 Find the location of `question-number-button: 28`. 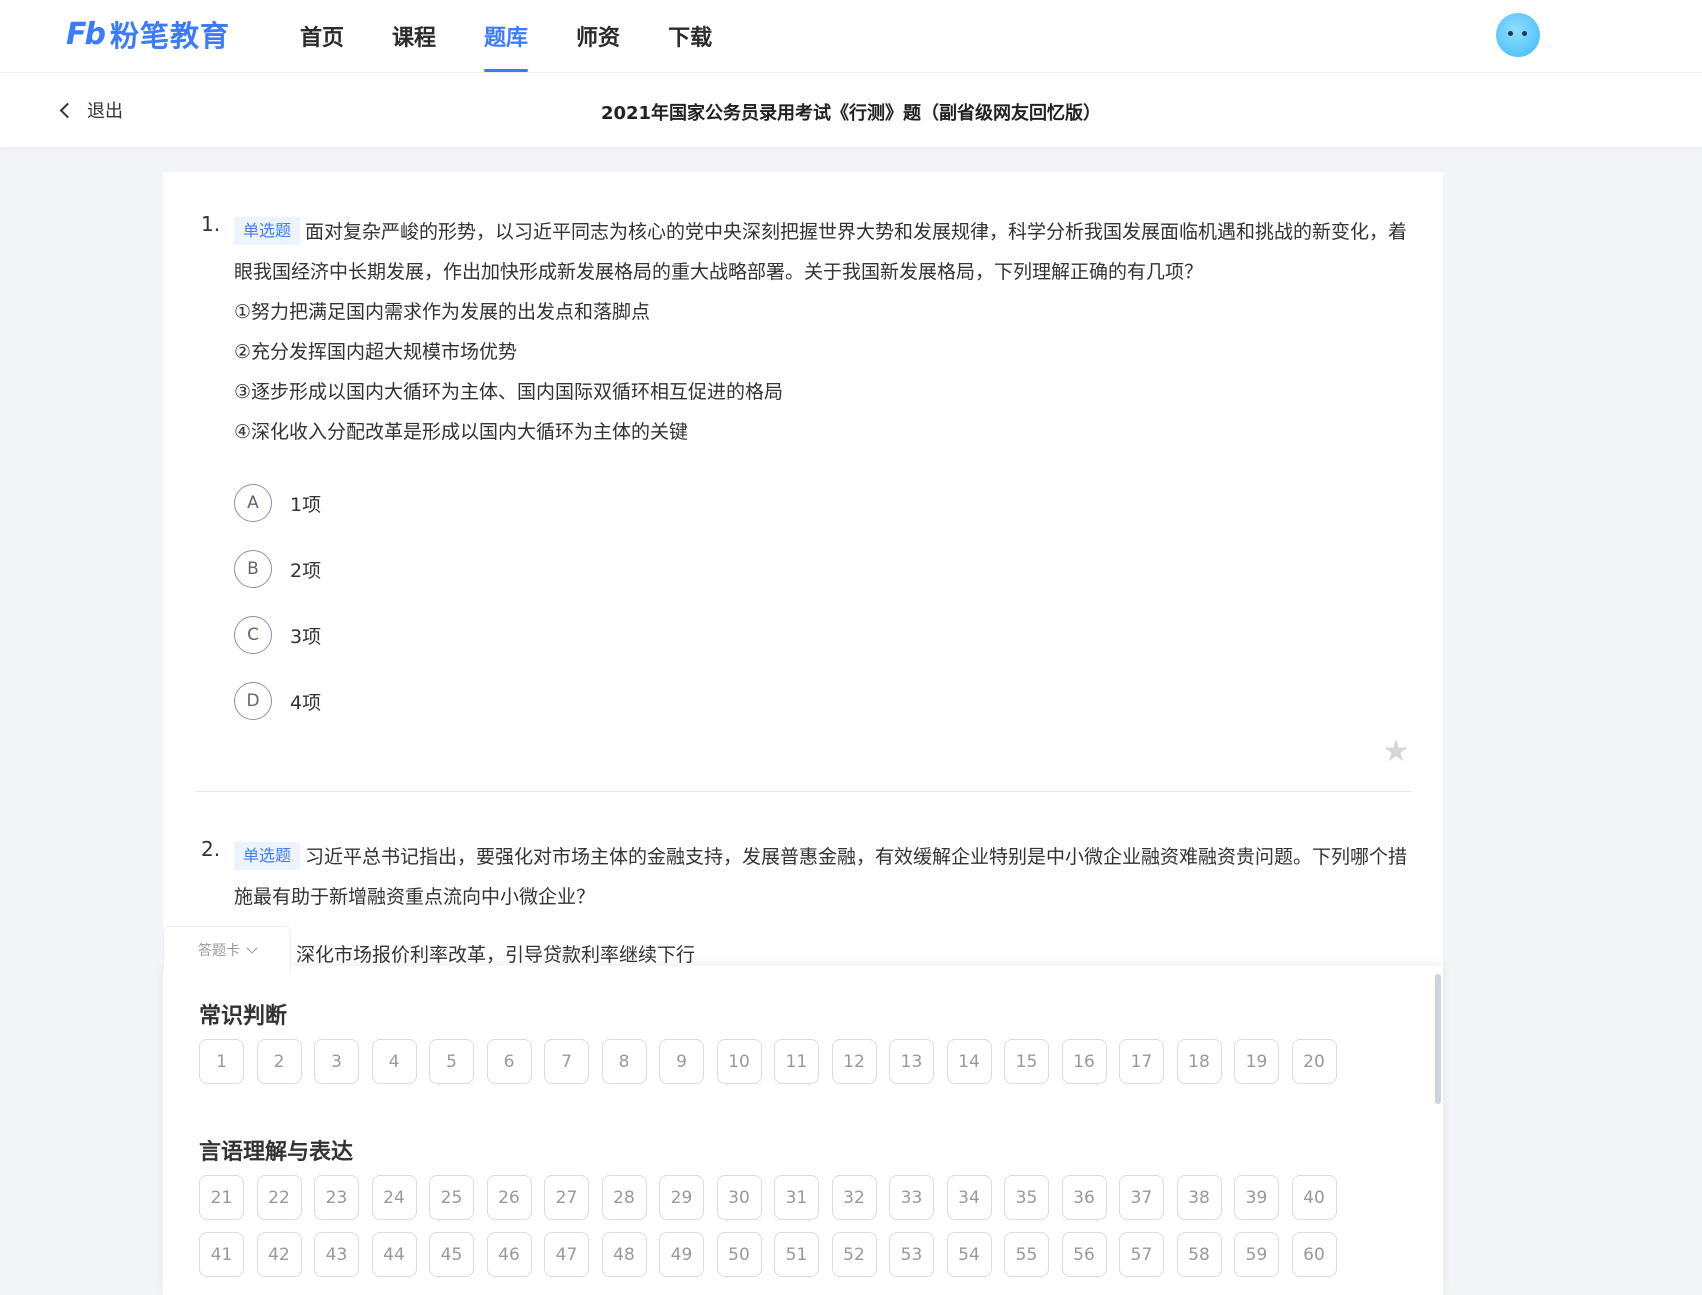

question-number-button: 28 is located at coordinates (624, 1197).